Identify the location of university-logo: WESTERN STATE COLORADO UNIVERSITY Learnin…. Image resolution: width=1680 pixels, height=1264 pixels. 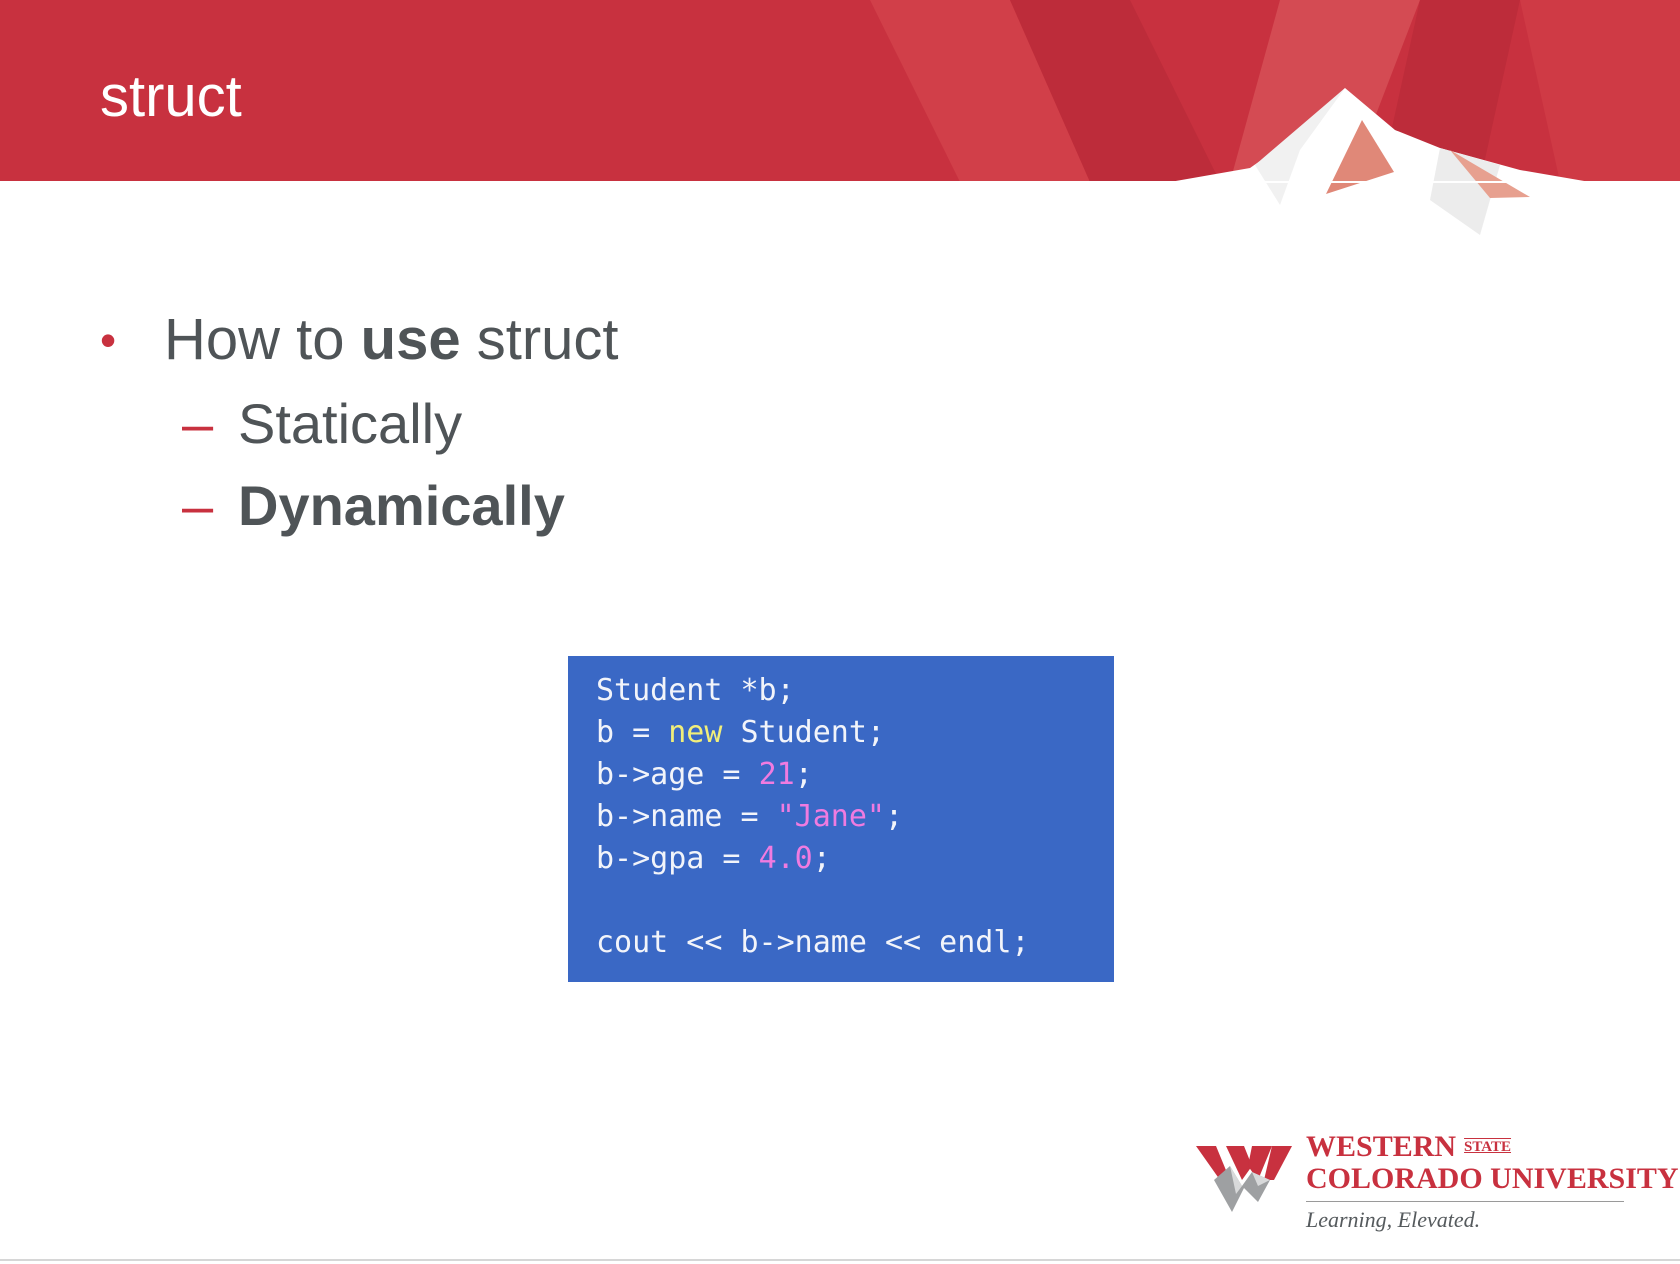
(1437, 1185).